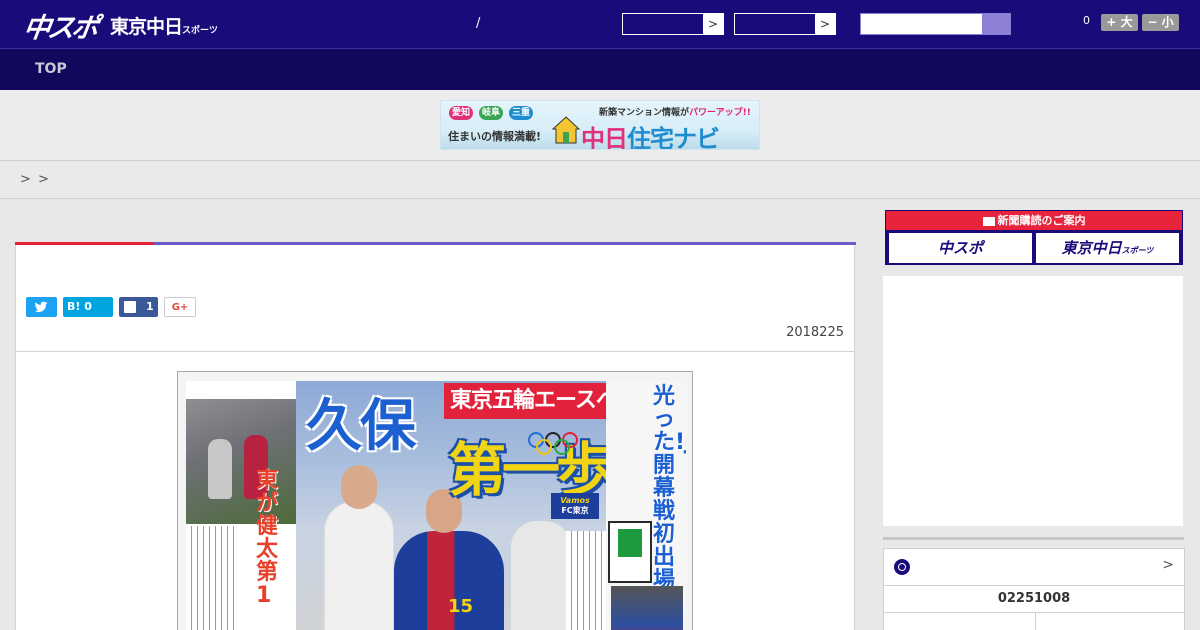 The image size is (1200, 630). What do you see at coordinates (267, 538) in the screenshot?
I see `headline-left: 東が健太第1` at bounding box center [267, 538].